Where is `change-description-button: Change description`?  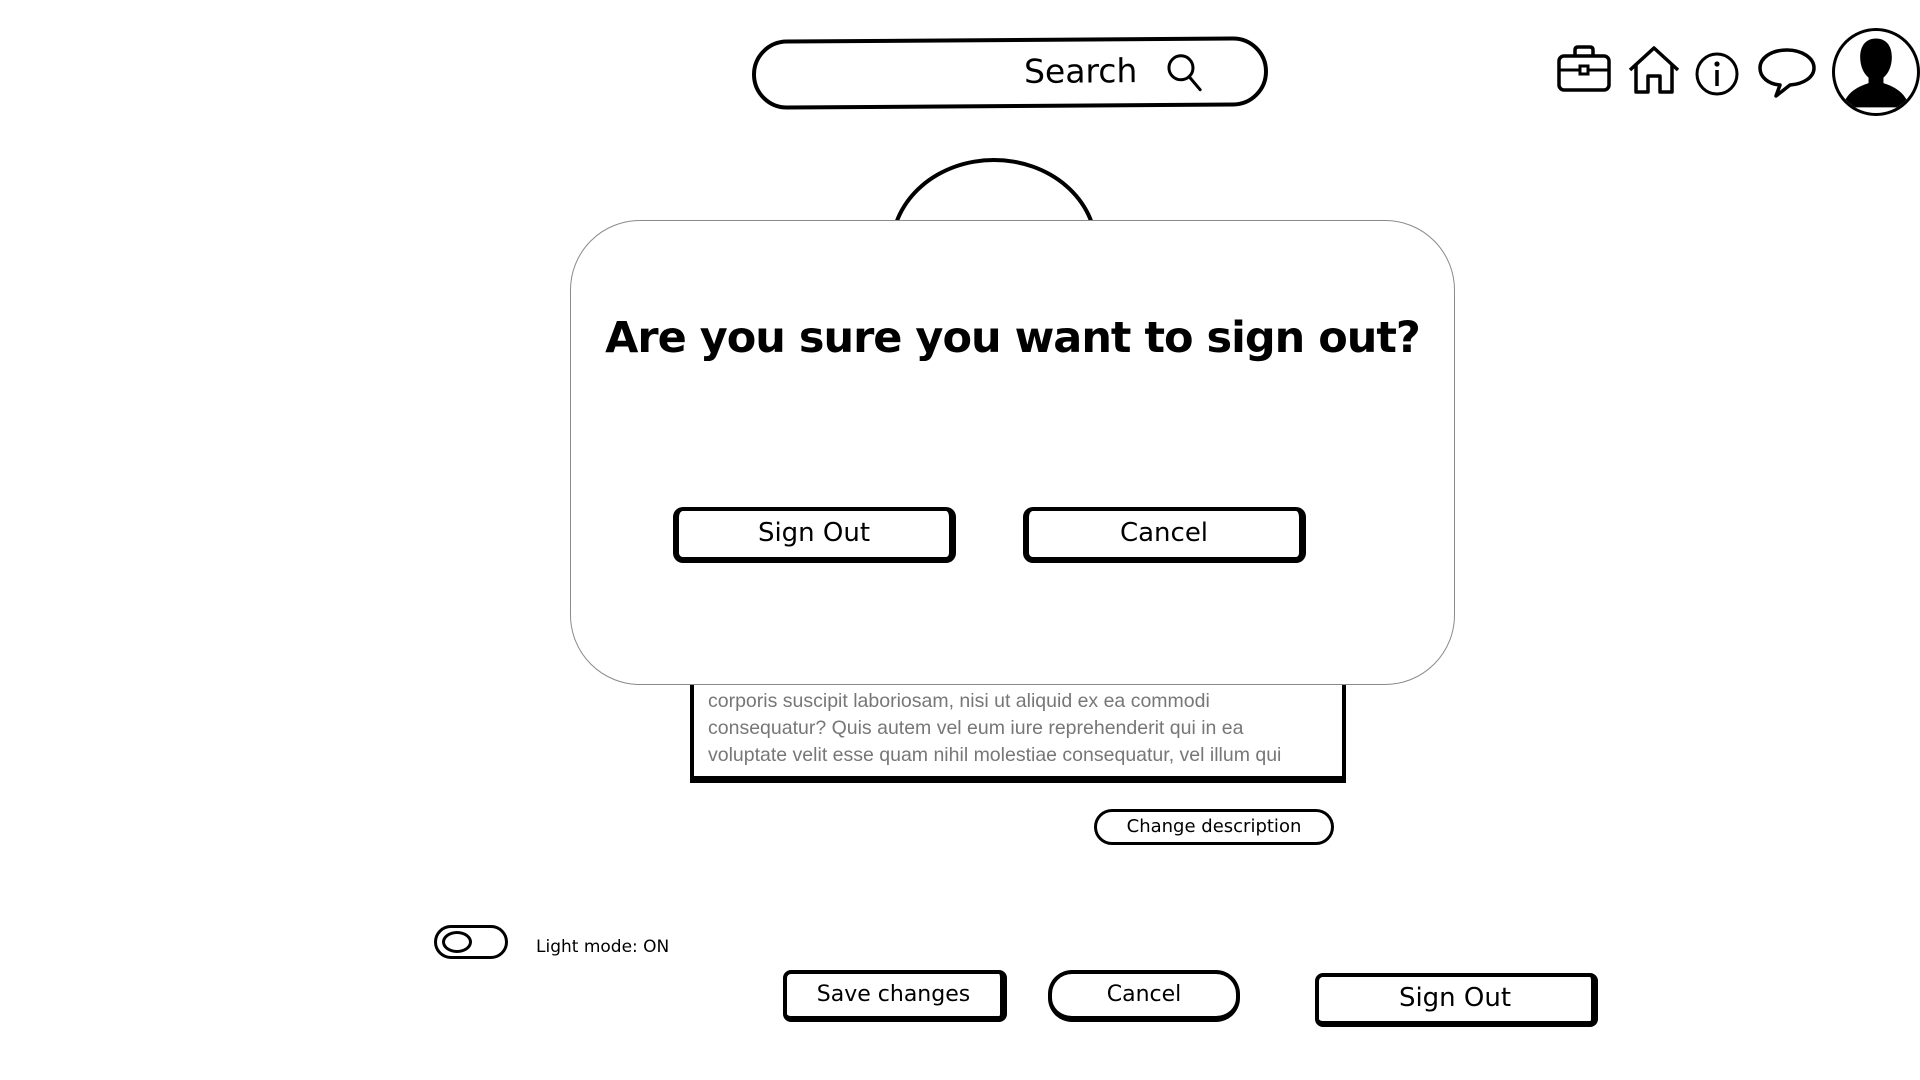
change-description-button: Change description is located at coordinates (1214, 827).